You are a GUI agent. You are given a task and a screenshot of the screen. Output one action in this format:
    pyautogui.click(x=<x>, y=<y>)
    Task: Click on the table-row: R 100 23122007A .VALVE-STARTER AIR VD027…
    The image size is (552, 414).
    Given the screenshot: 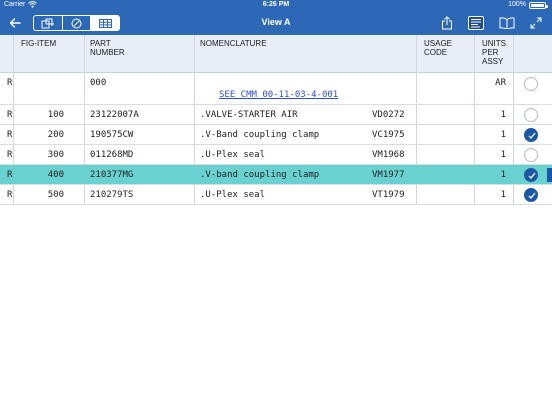 What is the action you would take?
    pyautogui.click(x=276, y=115)
    